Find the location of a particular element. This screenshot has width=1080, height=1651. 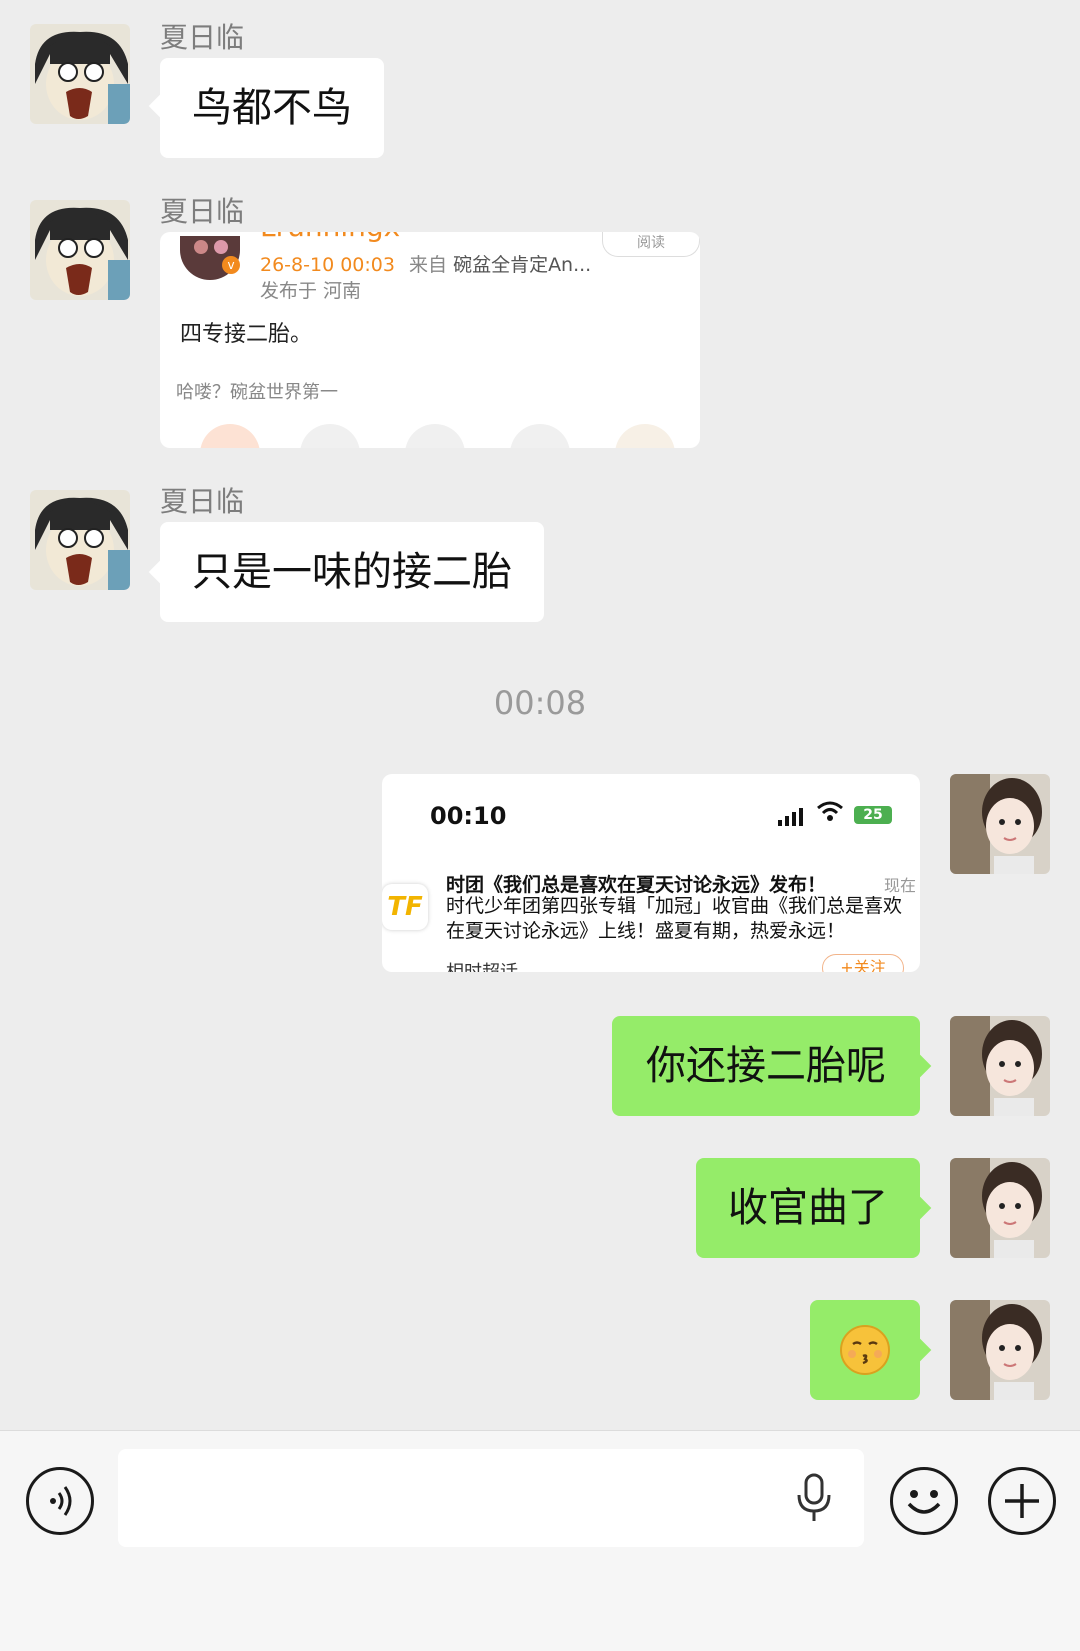

kissing-face-icon is located at coordinates (865, 1350).